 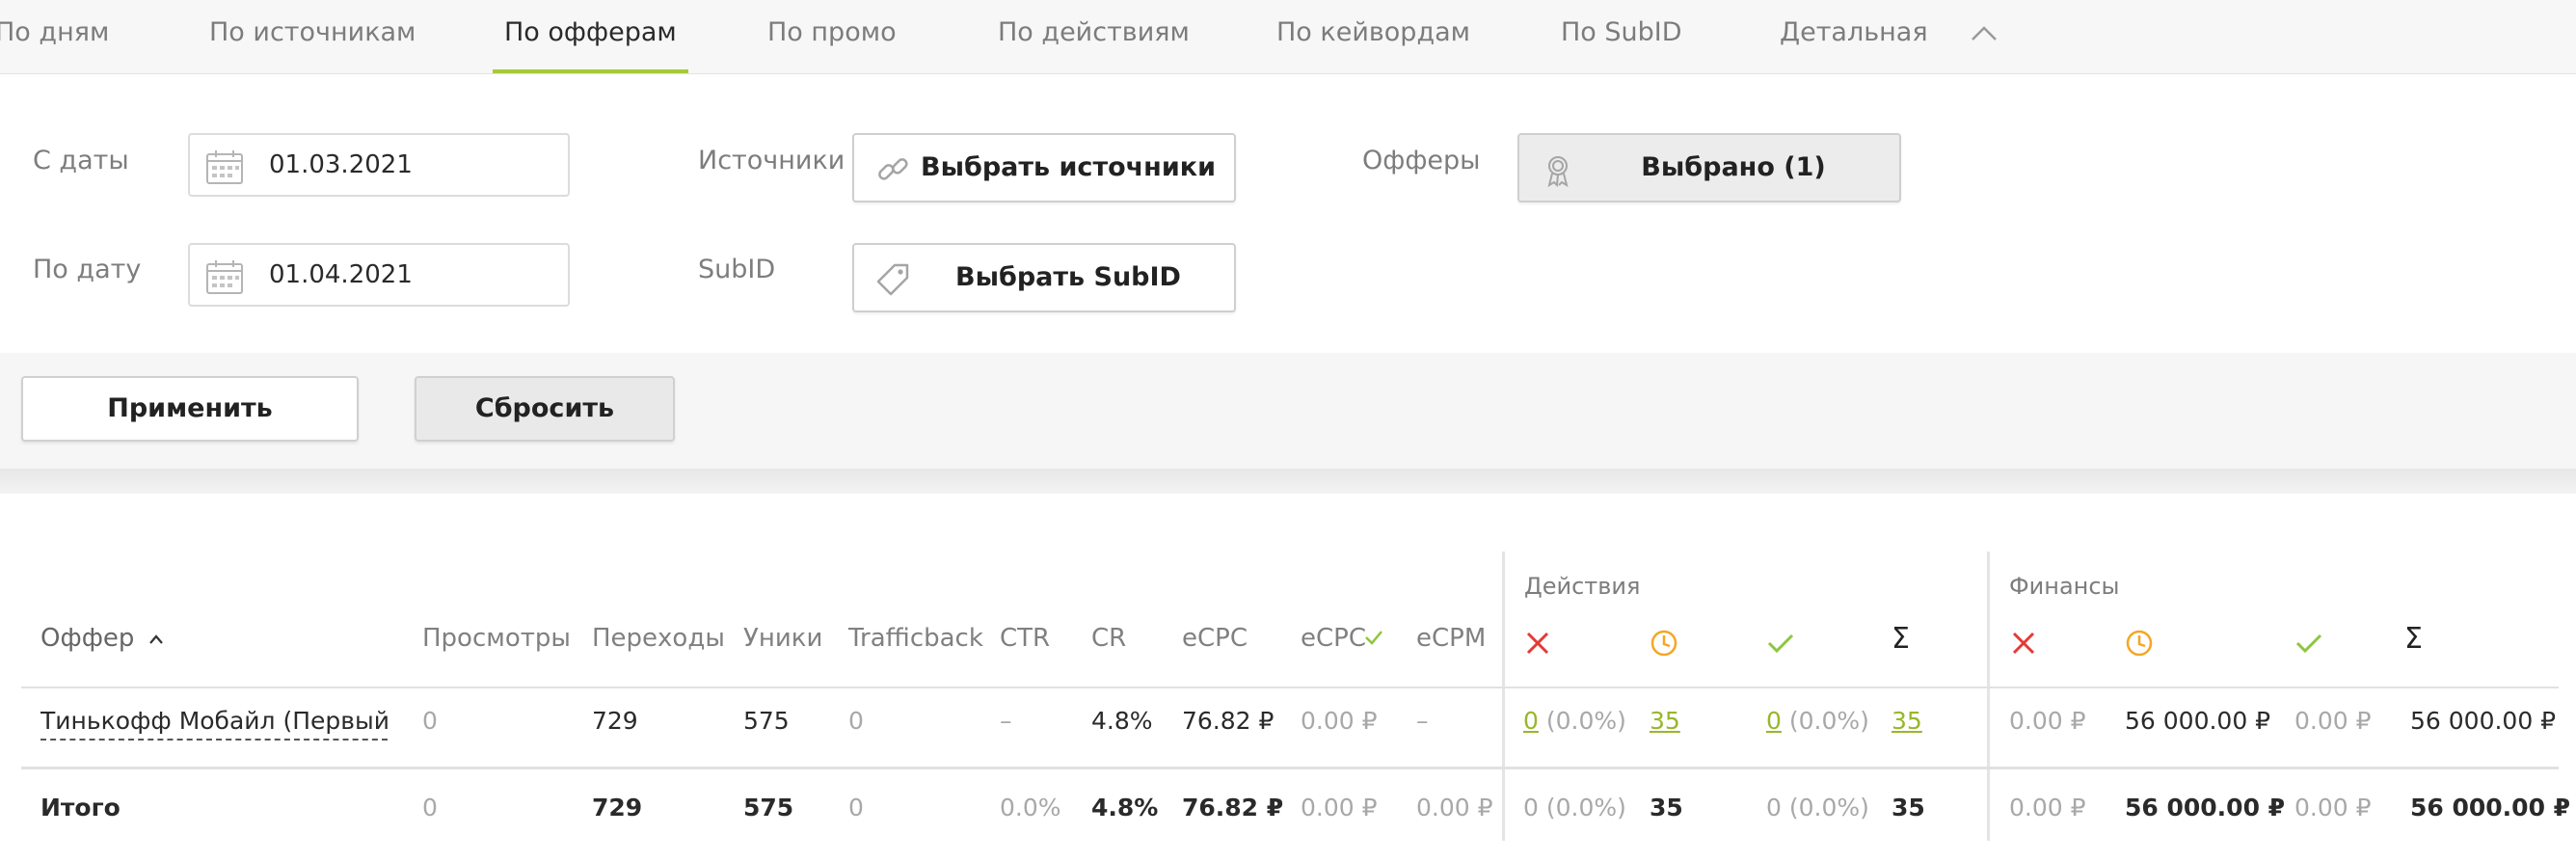 What do you see at coordinates (1288, 481) in the screenshot?
I see `section-divider` at bounding box center [1288, 481].